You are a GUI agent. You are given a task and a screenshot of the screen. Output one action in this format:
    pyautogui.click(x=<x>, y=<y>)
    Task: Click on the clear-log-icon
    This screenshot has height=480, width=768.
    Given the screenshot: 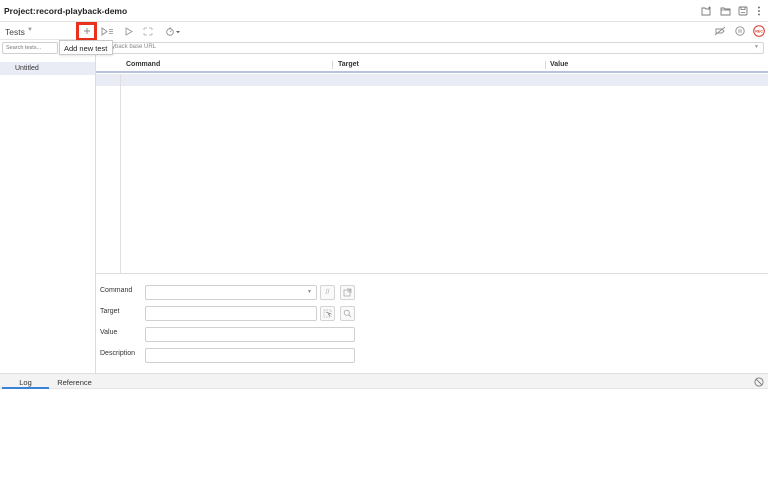 What is the action you would take?
    pyautogui.click(x=758, y=381)
    